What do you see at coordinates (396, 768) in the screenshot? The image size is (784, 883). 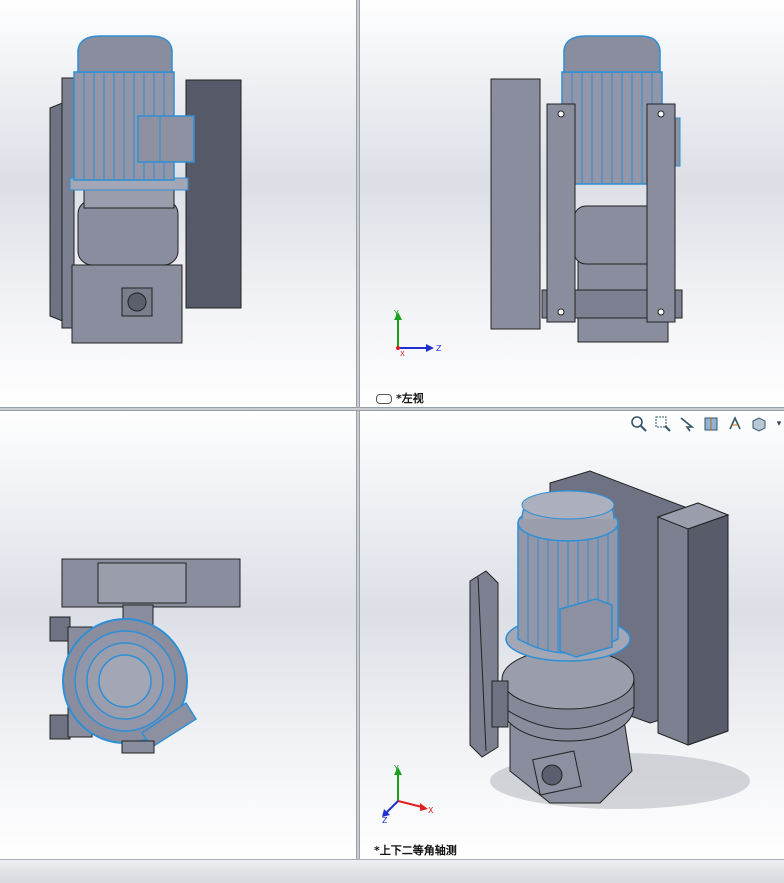 I see `triad-iso-y-label: Y` at bounding box center [396, 768].